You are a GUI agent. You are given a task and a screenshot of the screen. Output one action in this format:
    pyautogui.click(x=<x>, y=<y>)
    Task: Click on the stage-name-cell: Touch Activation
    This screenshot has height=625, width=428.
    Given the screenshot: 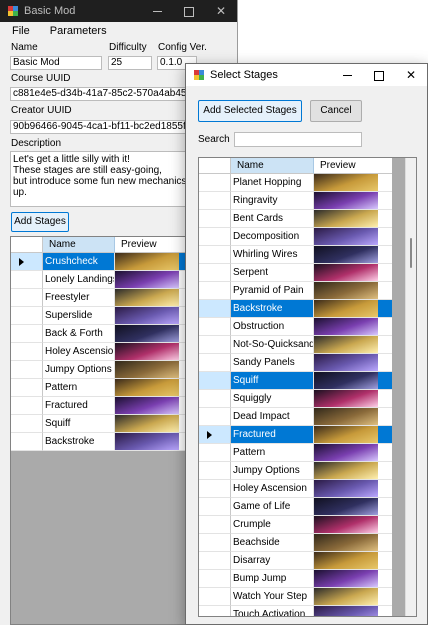 What is the action you would take?
    pyautogui.click(x=272, y=611)
    